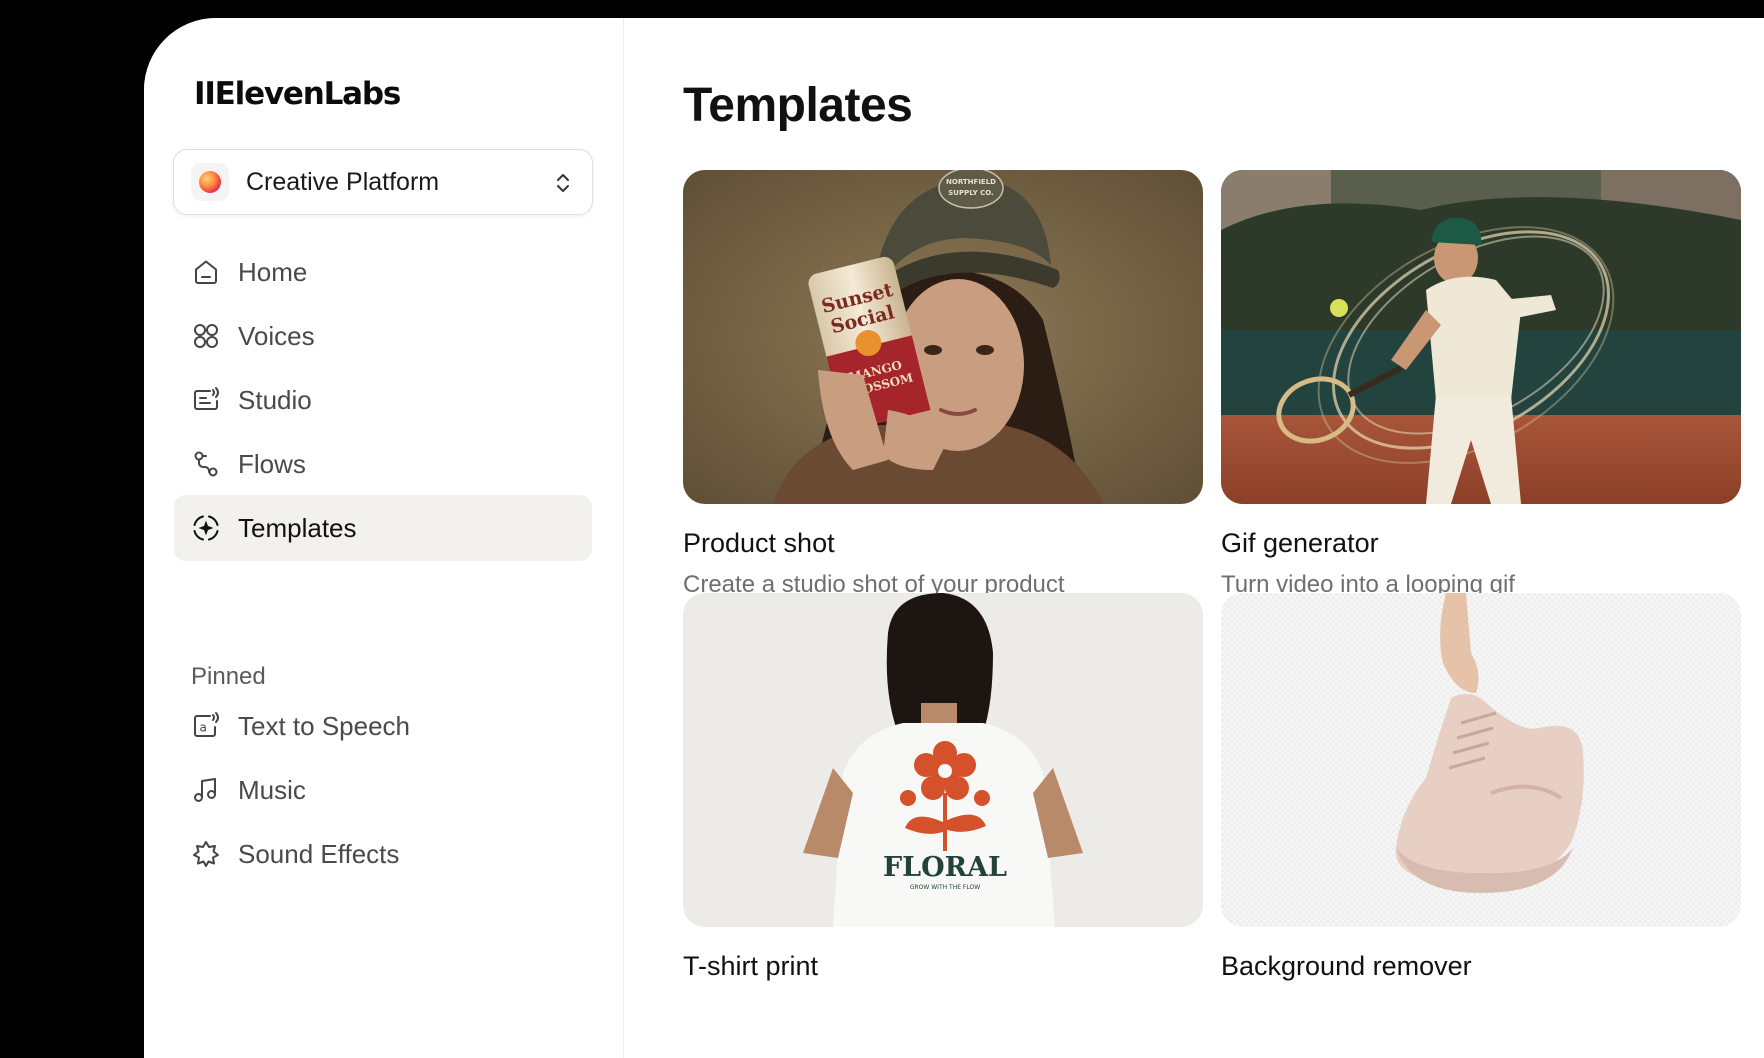  Describe the element at coordinates (206, 790) in the screenshot. I see `music-icon` at that location.